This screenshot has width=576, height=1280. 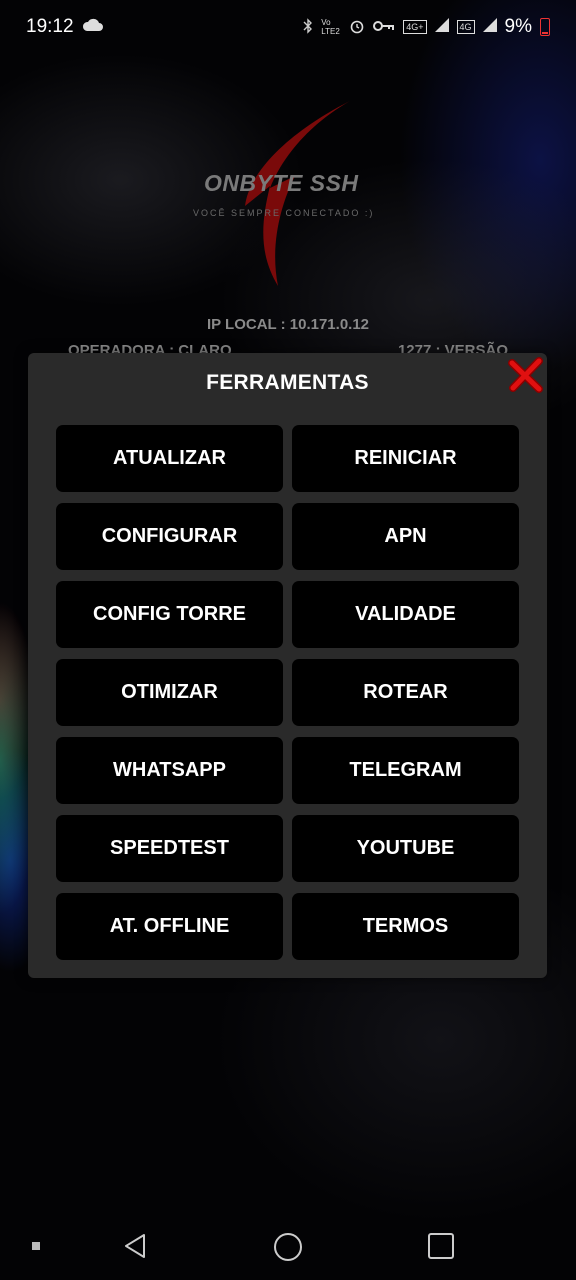 What do you see at coordinates (281, 183) in the screenshot?
I see `app-name: ONBYTE SSH` at bounding box center [281, 183].